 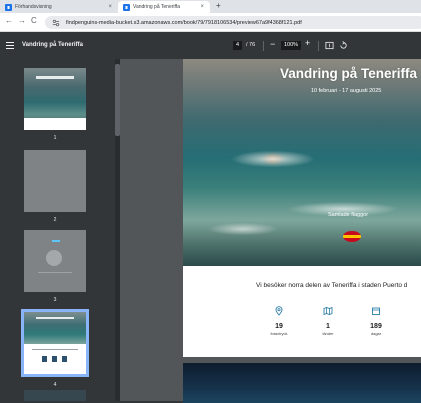 I want to click on spain-flag-icon, so click(x=352, y=236).